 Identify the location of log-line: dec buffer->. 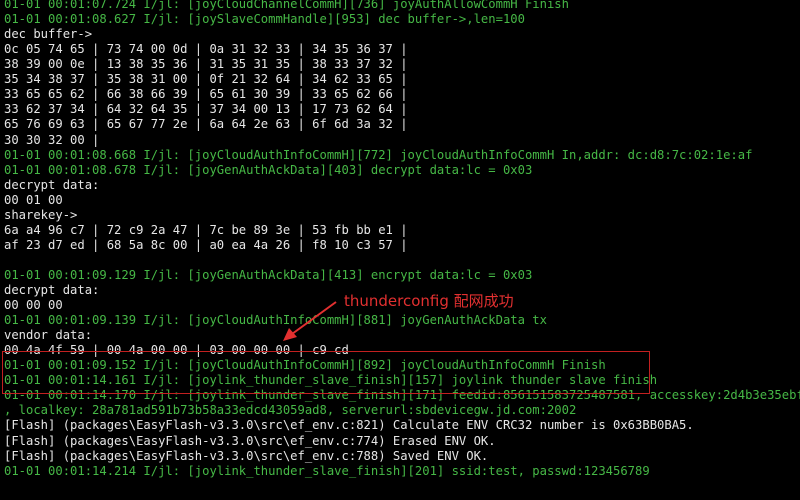
(48, 34).